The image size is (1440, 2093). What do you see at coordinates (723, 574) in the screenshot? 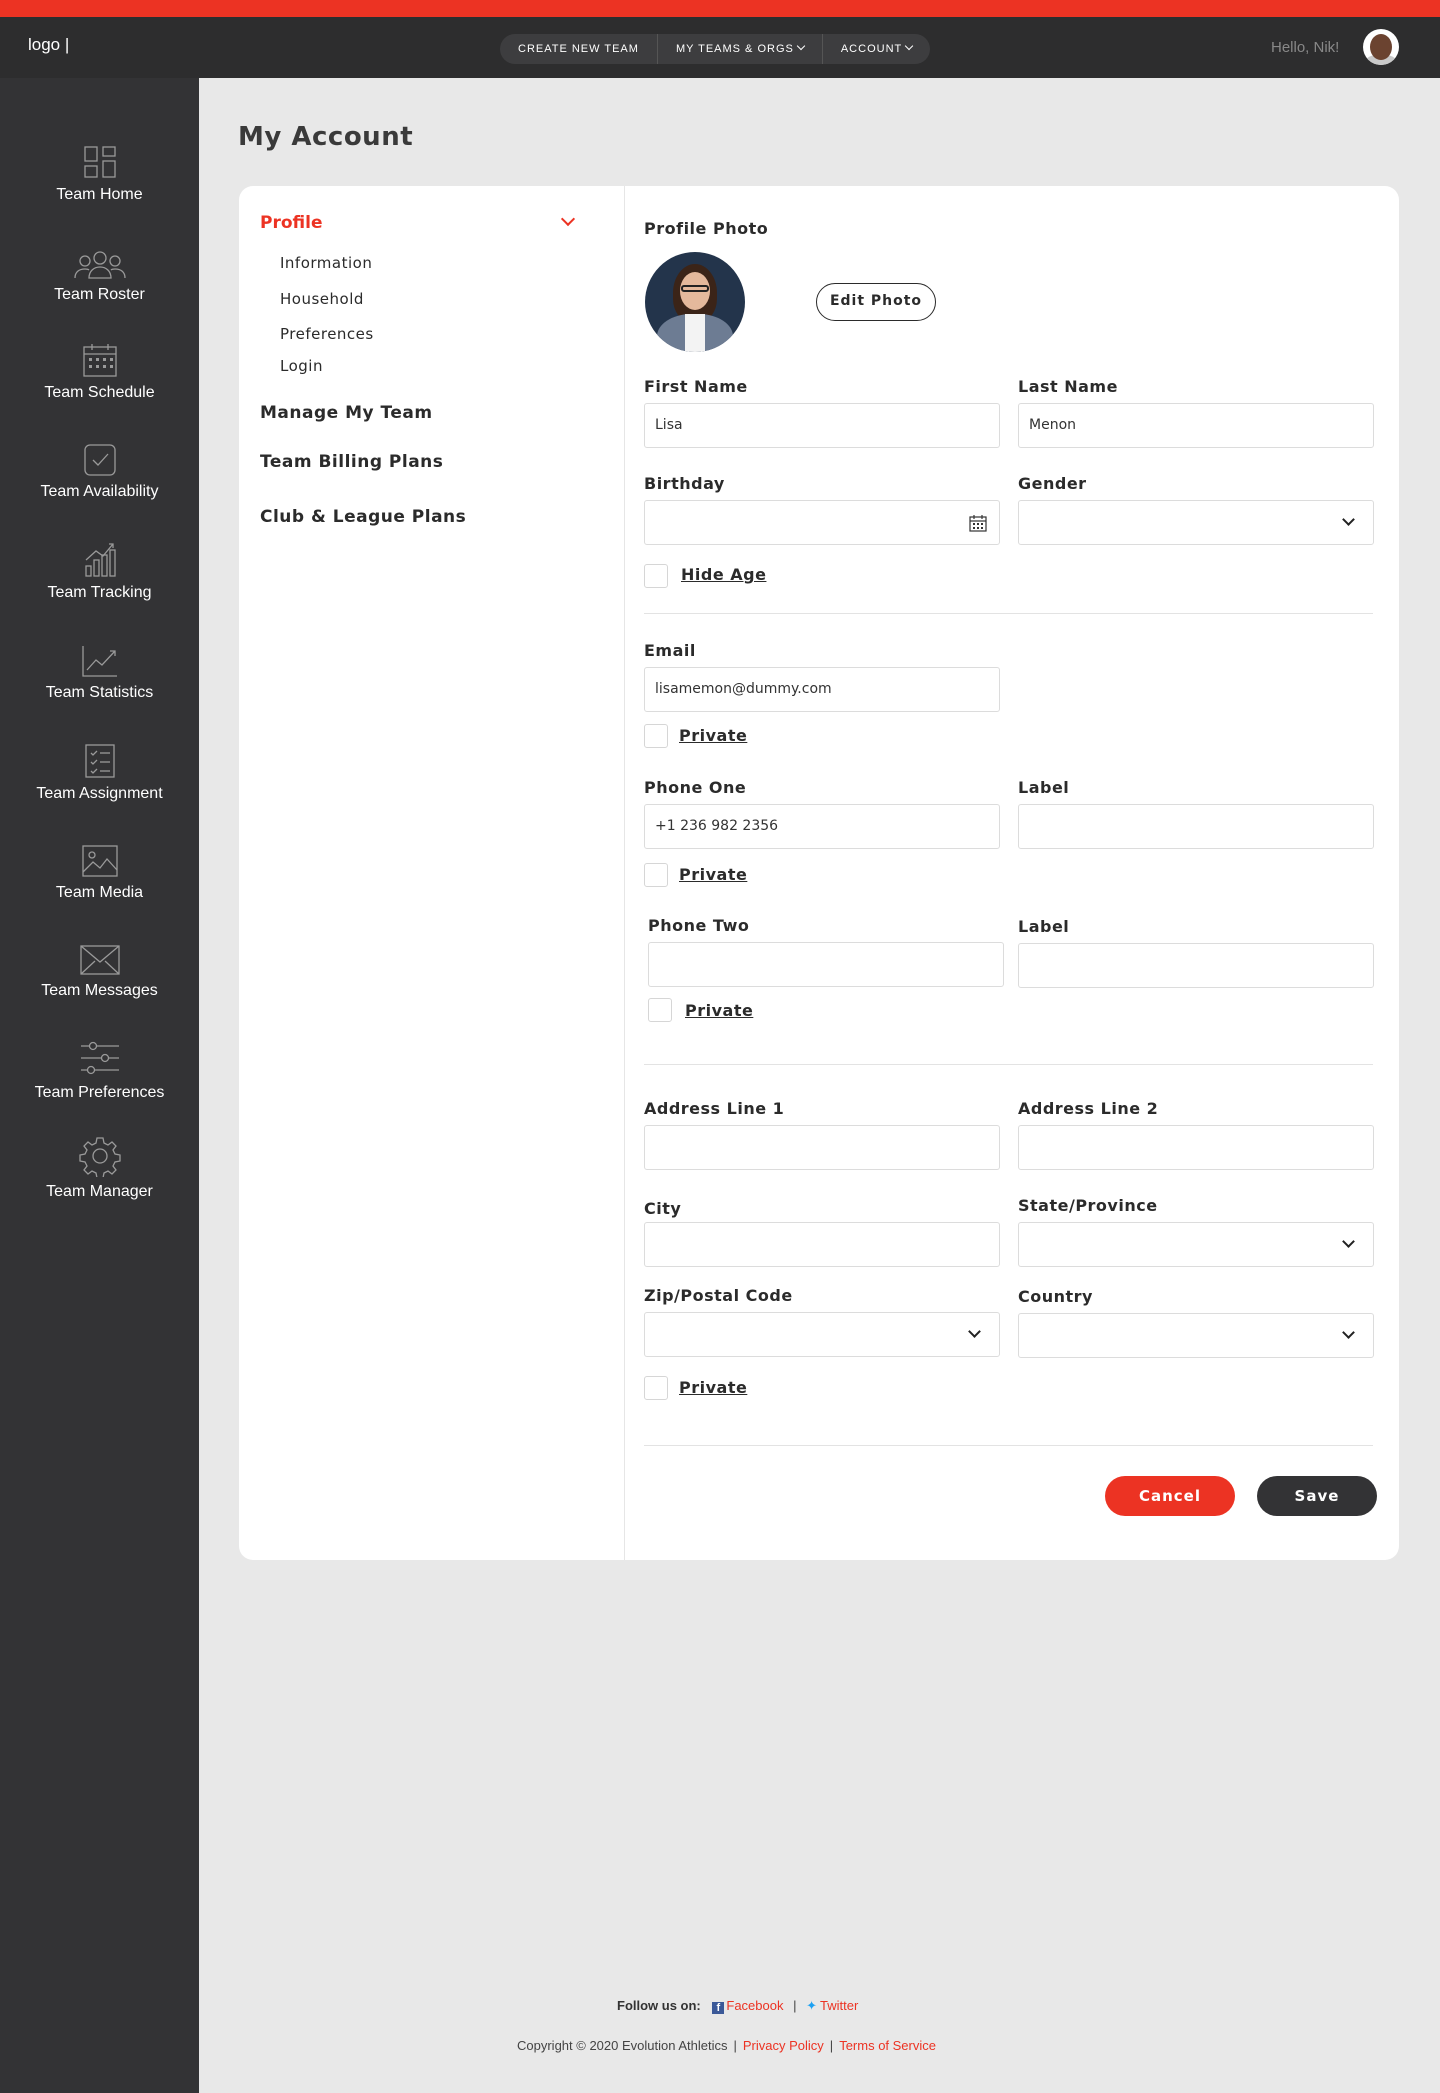
I see `hide-age-label: Hide Age` at bounding box center [723, 574].